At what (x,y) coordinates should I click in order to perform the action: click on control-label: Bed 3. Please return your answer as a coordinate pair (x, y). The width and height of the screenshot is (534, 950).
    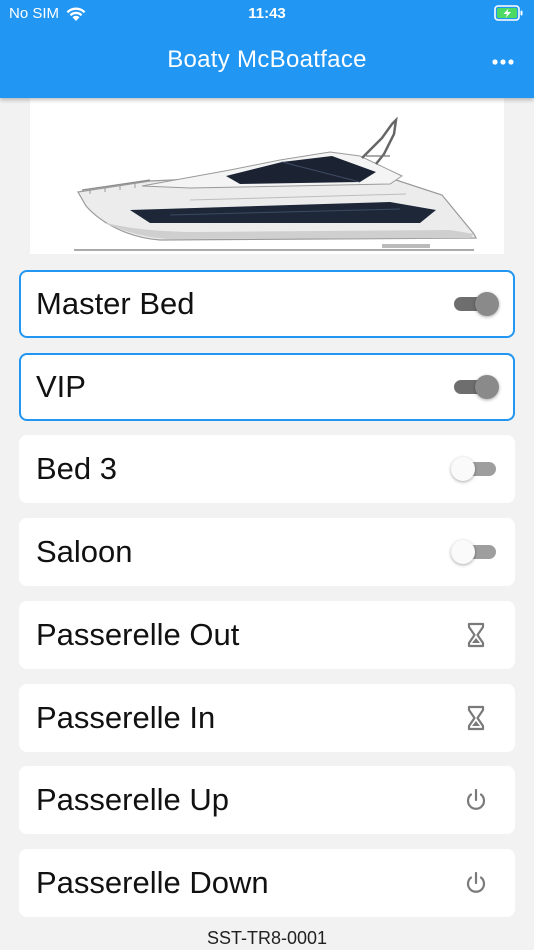
    Looking at the image, I should click on (77, 468).